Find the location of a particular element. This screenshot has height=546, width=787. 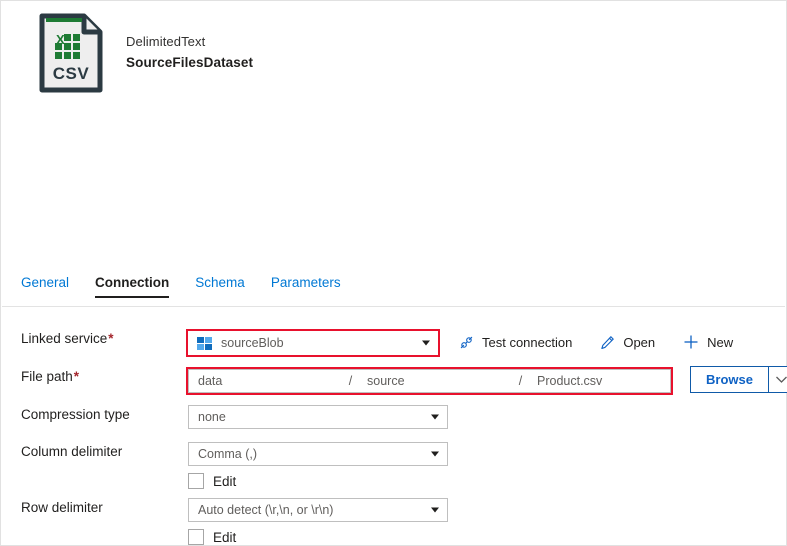

column-delimiter-dropdown: Comma (,) is located at coordinates (318, 454).